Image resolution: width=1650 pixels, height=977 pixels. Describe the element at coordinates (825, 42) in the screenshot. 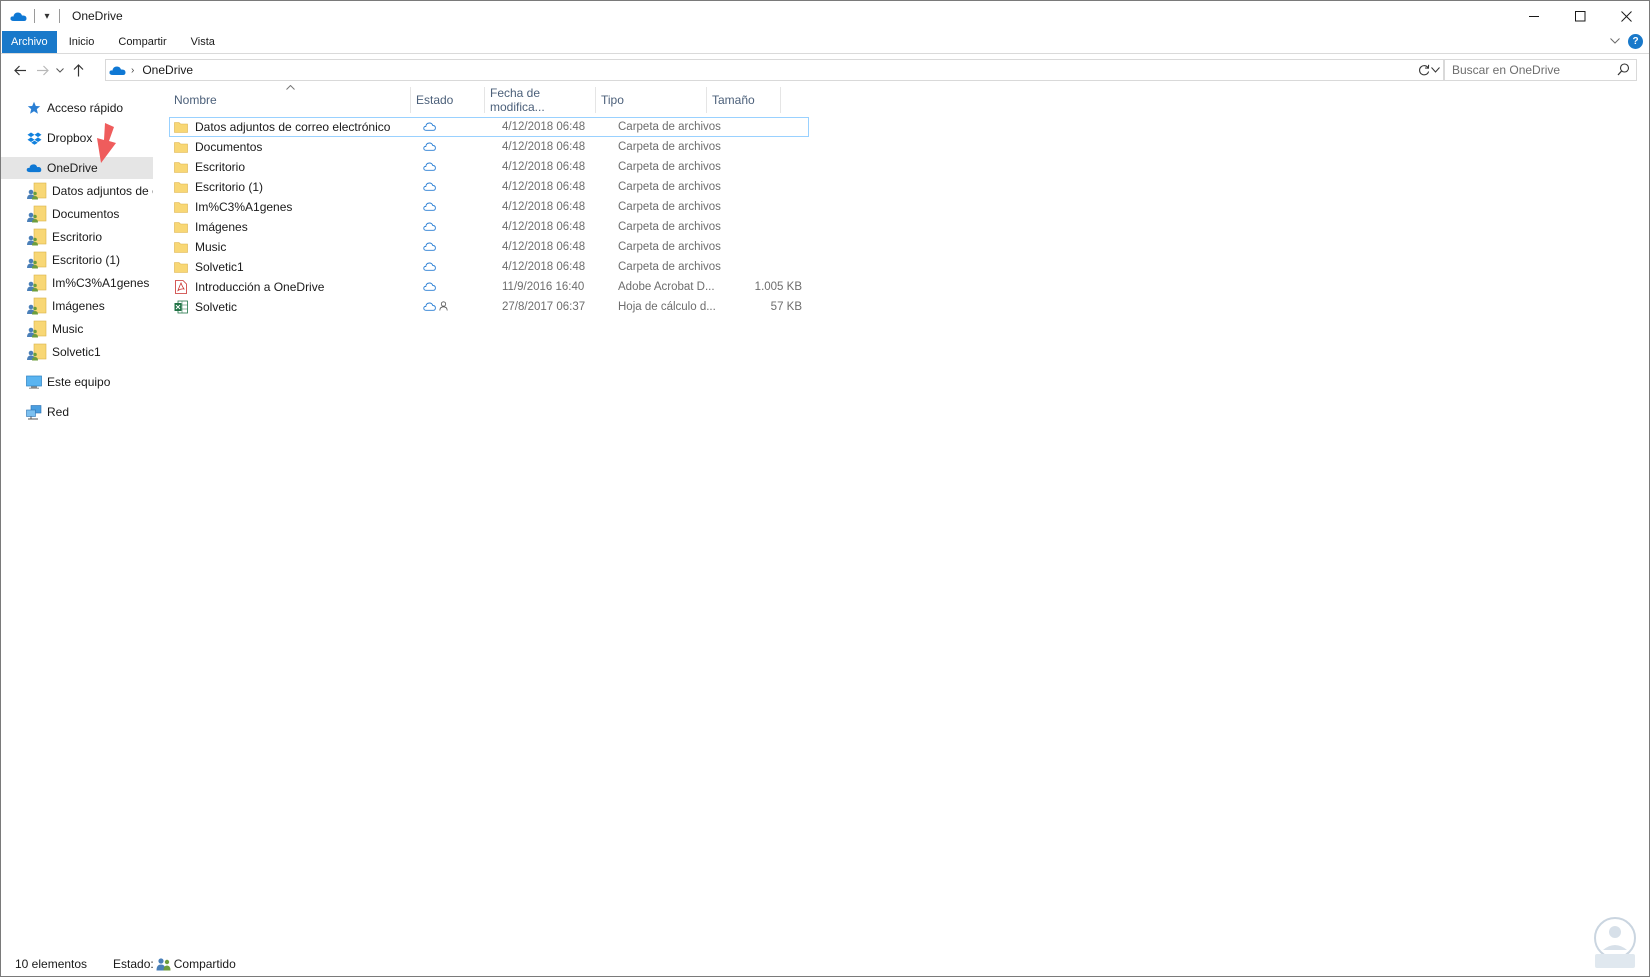

I see `ribbon-tabs: Archivo Inicio Compartir Vista ?` at that location.